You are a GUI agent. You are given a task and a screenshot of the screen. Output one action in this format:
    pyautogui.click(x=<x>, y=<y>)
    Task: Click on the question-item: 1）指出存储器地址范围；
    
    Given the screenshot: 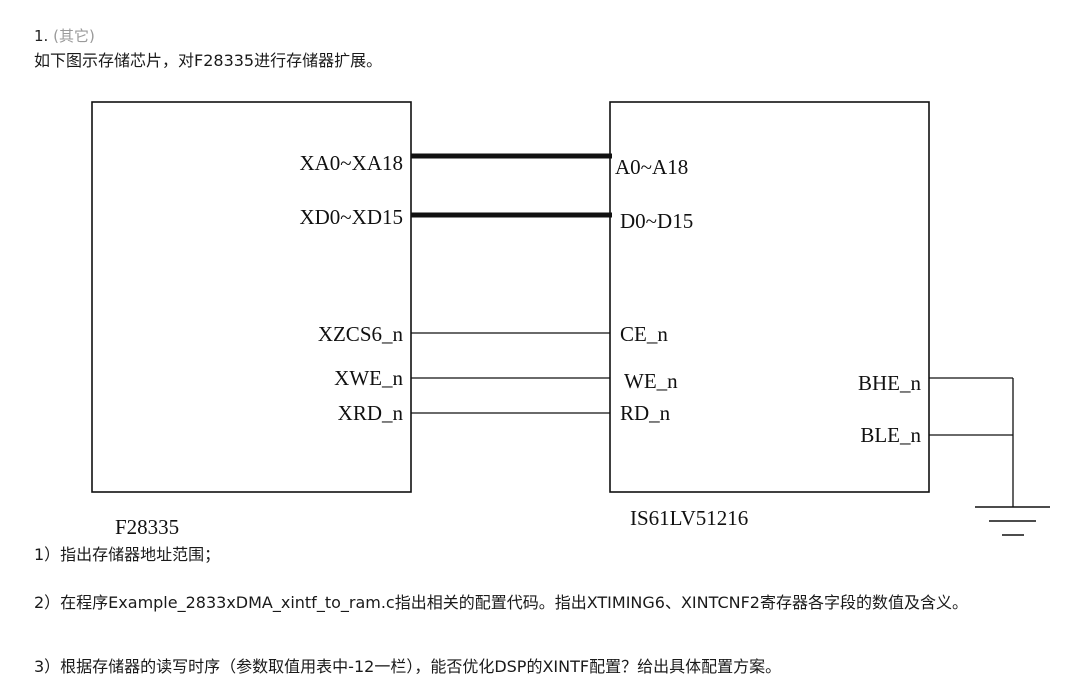 What is the action you would take?
    pyautogui.click(x=127, y=554)
    